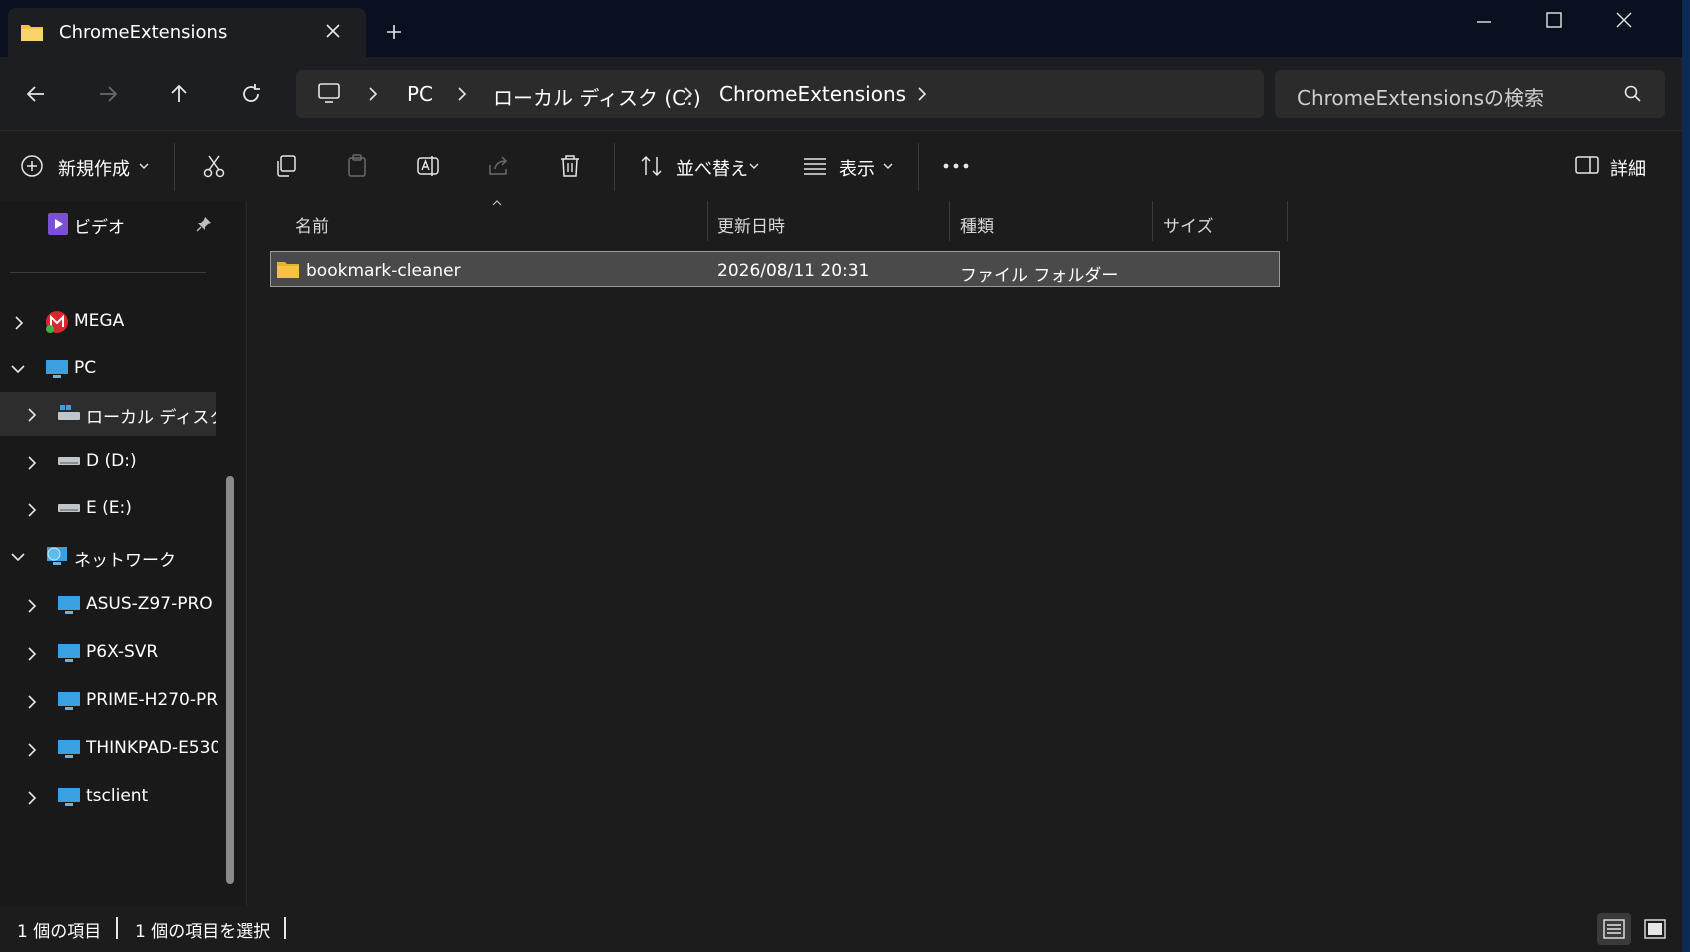 This screenshot has width=1690, height=952. What do you see at coordinates (712, 168) in the screenshot?
I see `sort-button: 並べ替え` at bounding box center [712, 168].